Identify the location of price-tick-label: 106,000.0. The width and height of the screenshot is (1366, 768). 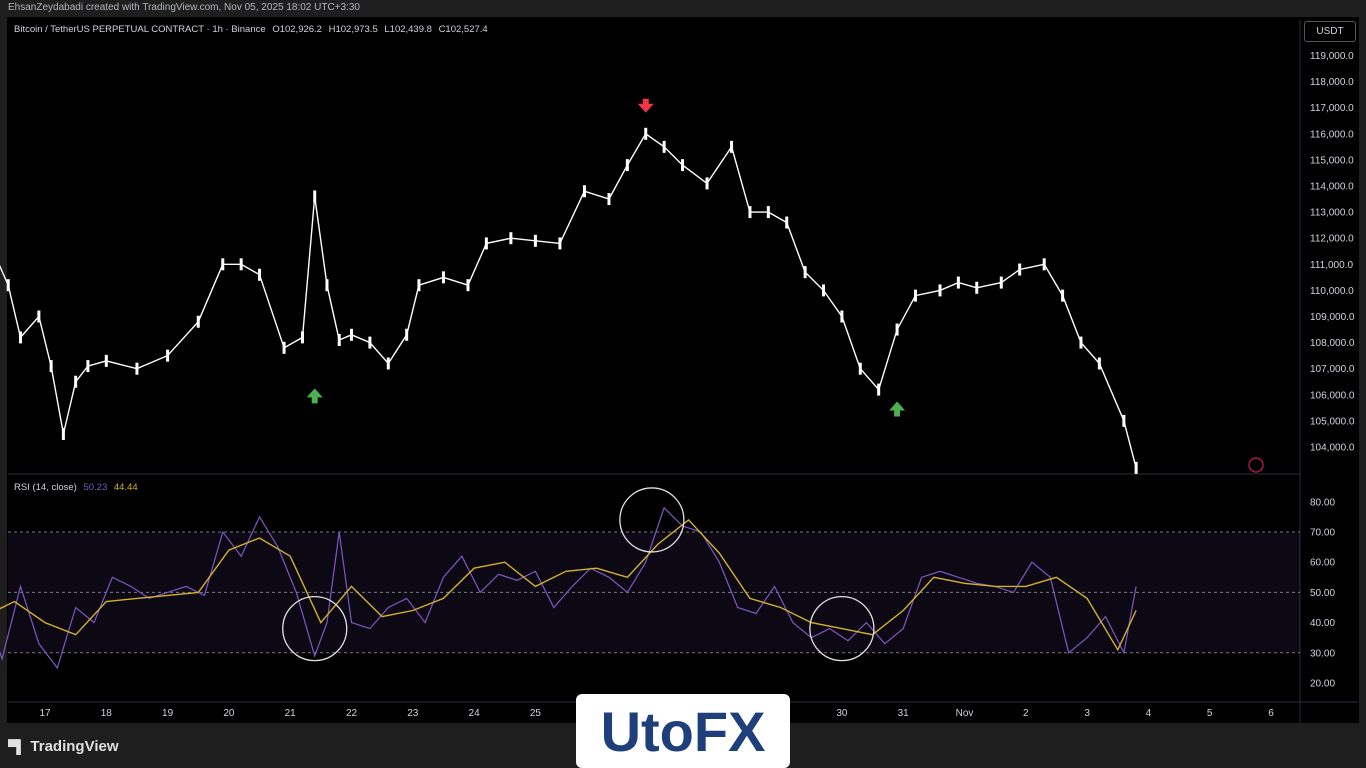
(1332, 395).